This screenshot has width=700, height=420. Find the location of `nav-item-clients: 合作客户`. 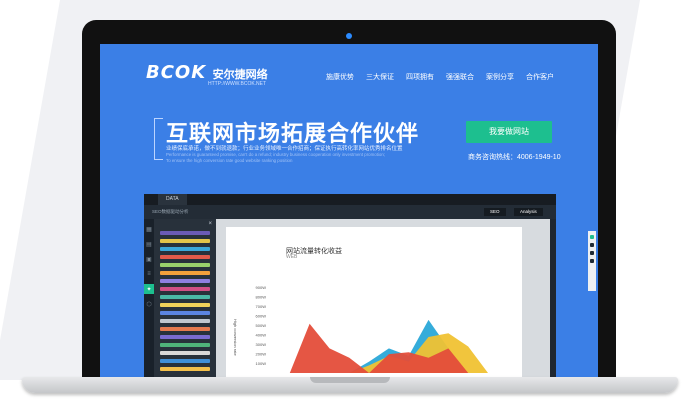

nav-item-clients: 合作客户 is located at coordinates (540, 77).